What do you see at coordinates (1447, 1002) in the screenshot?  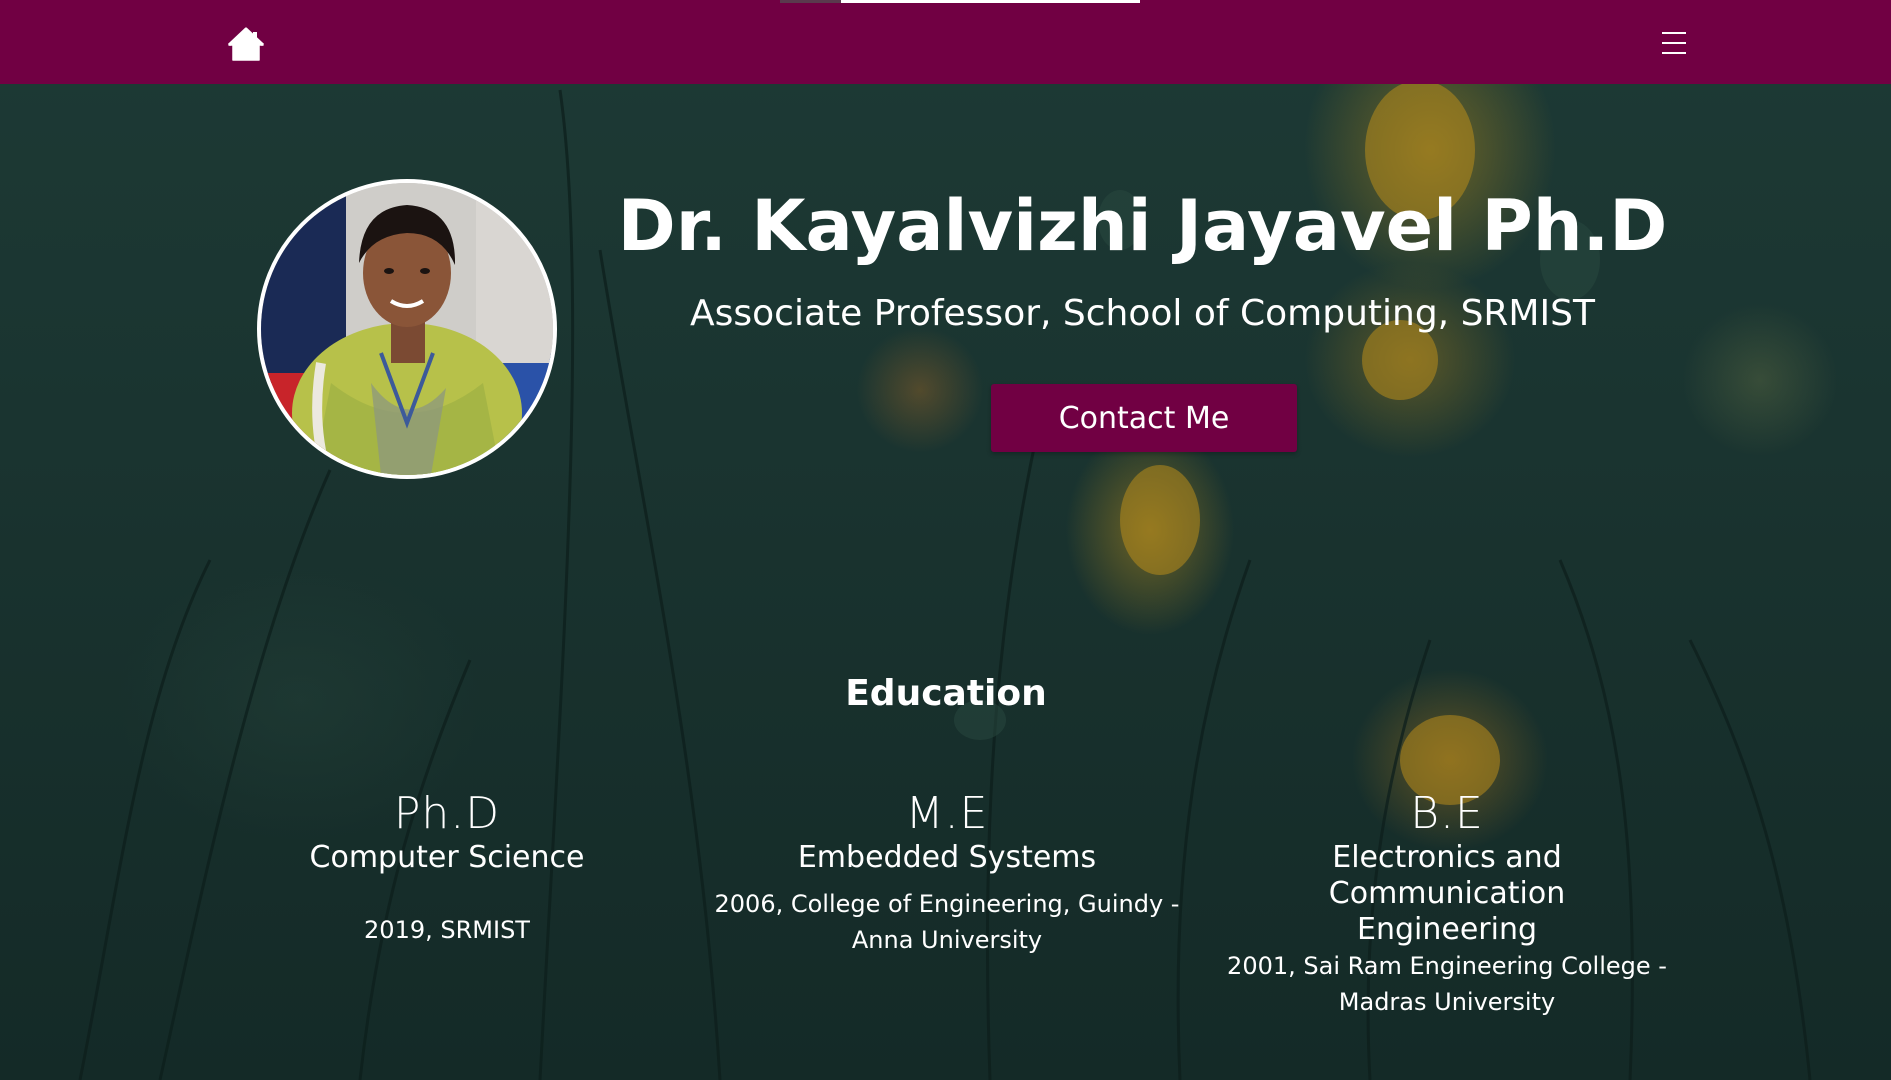 I see `degree-detail: Madras University` at bounding box center [1447, 1002].